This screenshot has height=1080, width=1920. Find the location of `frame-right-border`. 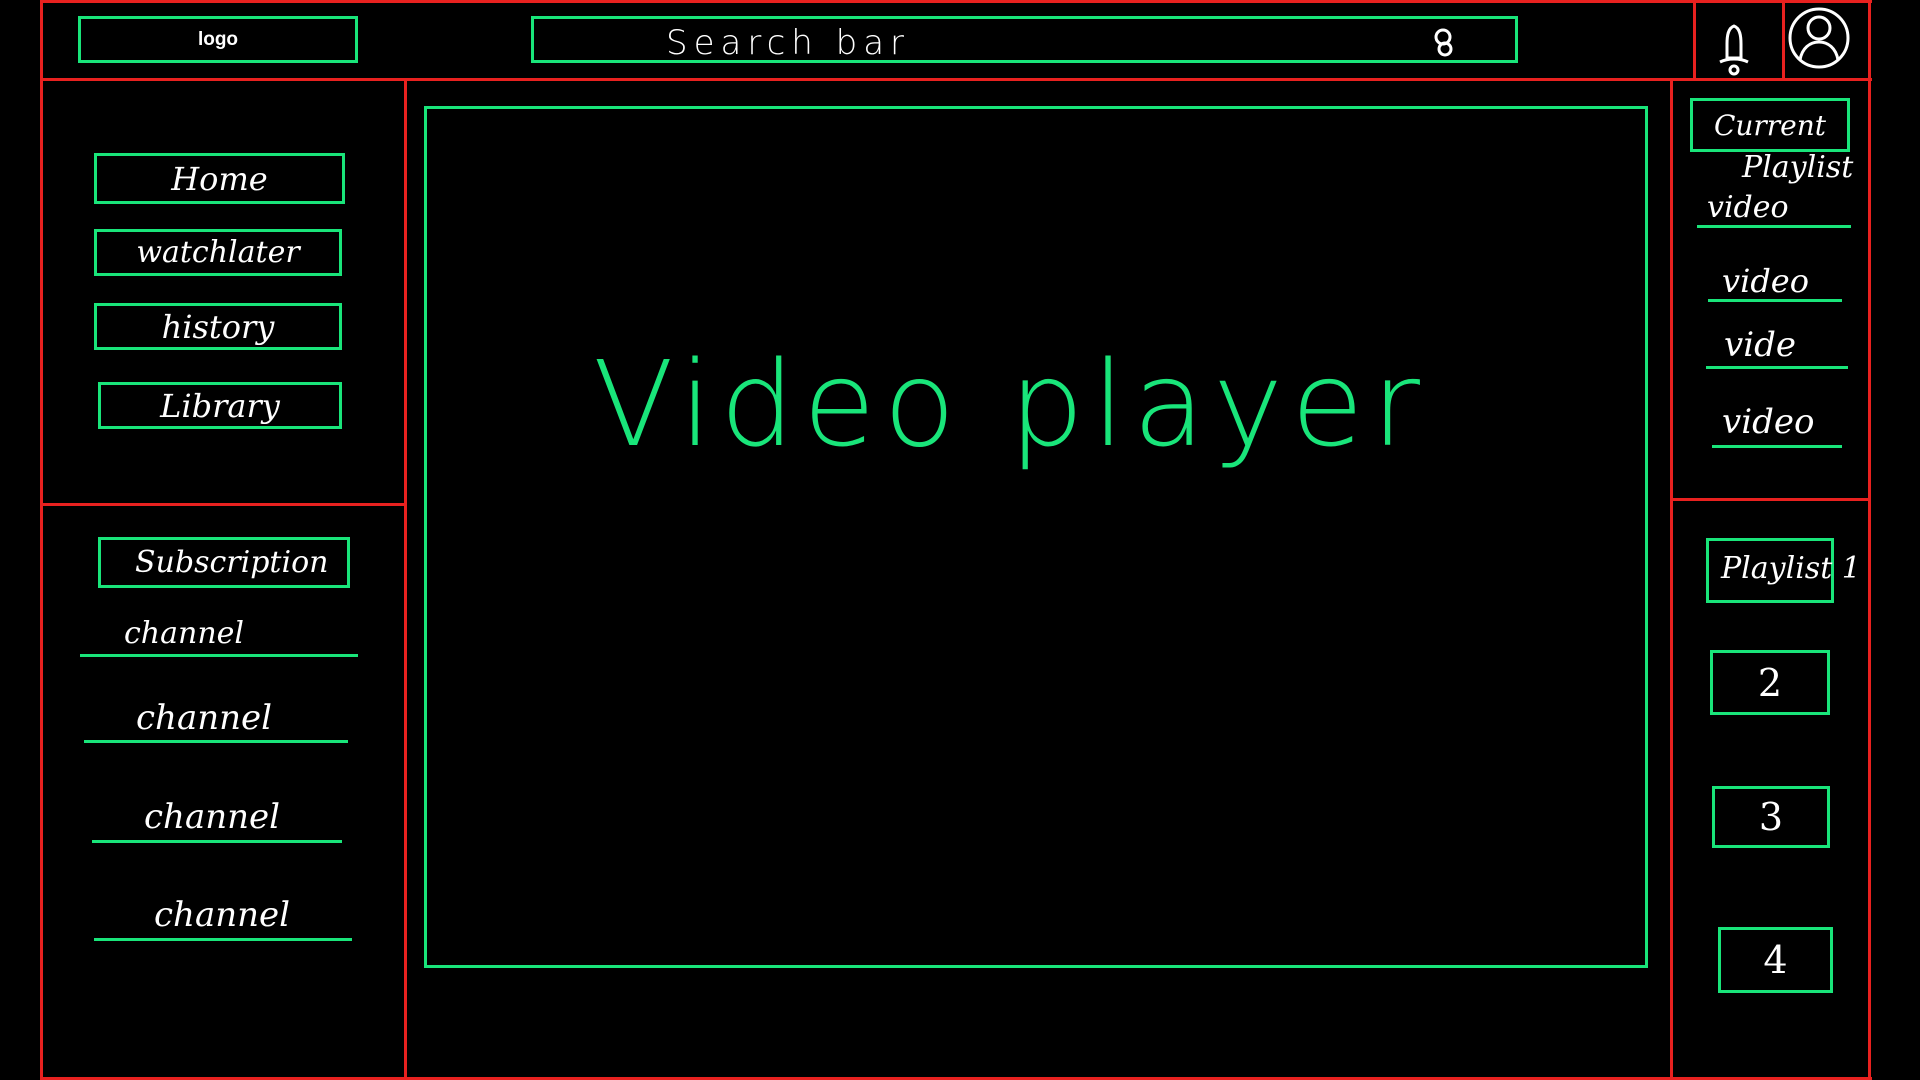

frame-right-border is located at coordinates (1869, 540).